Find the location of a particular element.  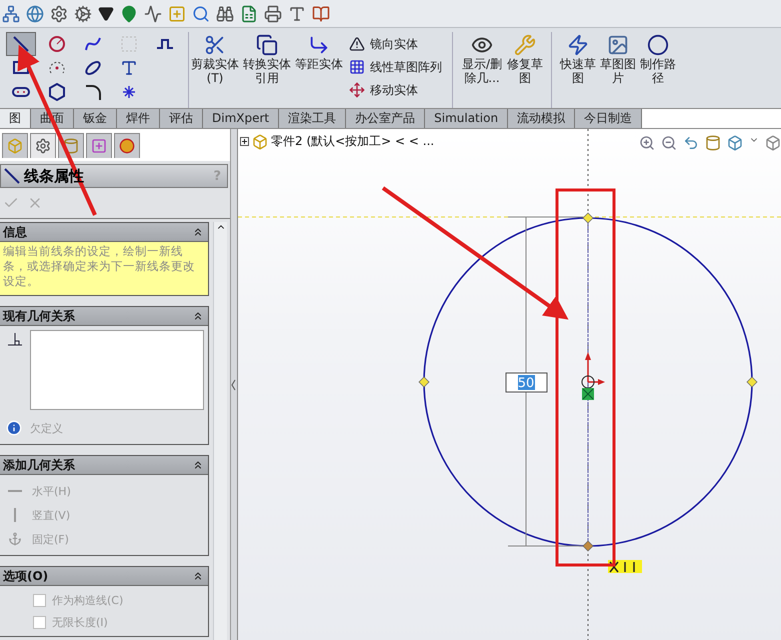

command-button: 草图图片 is located at coordinates (618, 70).